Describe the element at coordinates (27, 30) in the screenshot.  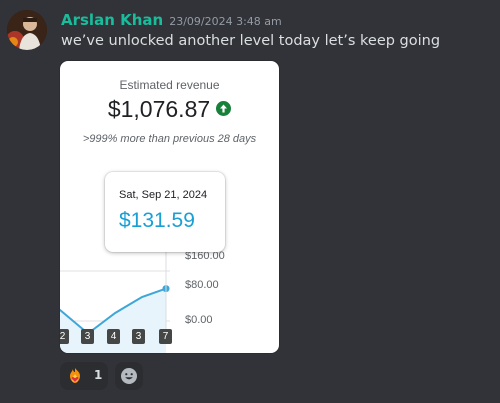
I see `avatar` at that location.